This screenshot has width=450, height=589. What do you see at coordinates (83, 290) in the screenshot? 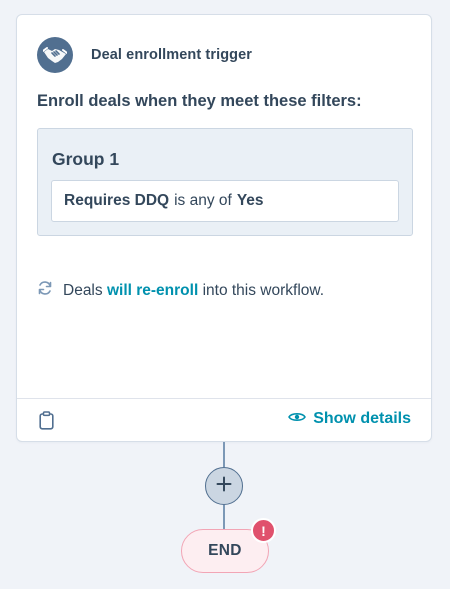
I see `reenroll-prefix: Deals` at bounding box center [83, 290].